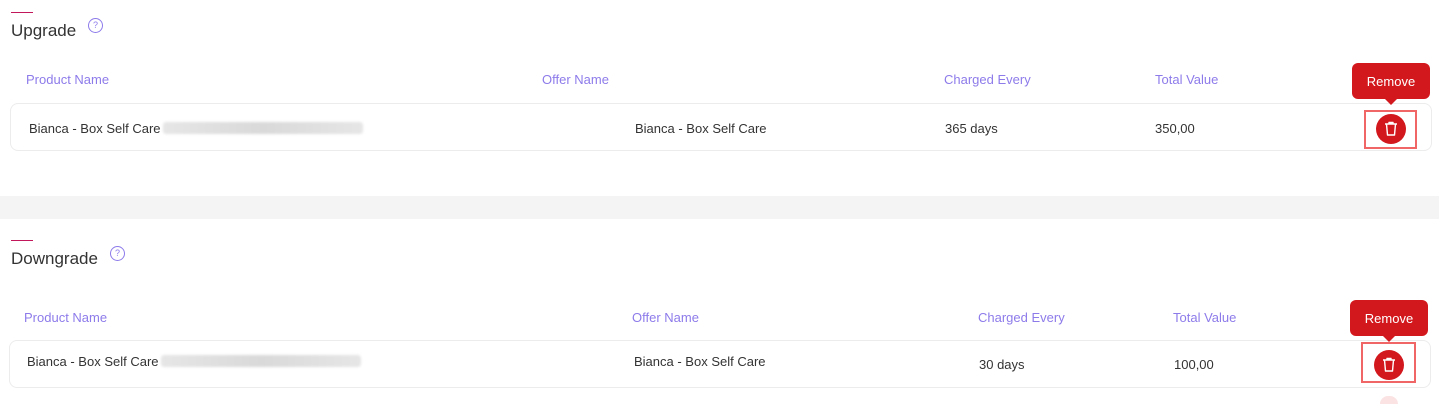  I want to click on charged-every-cell: 365 days, so click(971, 128).